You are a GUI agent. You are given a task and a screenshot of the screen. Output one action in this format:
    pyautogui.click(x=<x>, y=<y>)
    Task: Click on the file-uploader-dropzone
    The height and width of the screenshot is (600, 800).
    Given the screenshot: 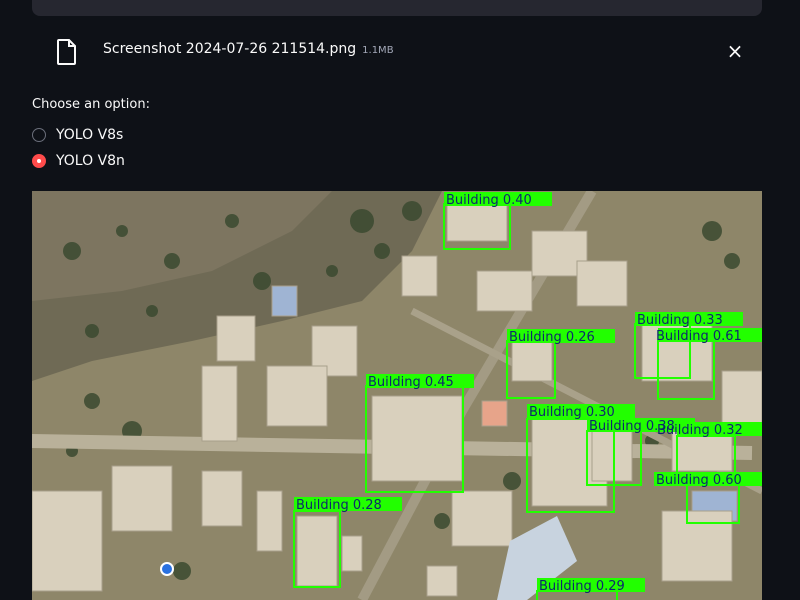 What is the action you would take?
    pyautogui.click(x=397, y=8)
    